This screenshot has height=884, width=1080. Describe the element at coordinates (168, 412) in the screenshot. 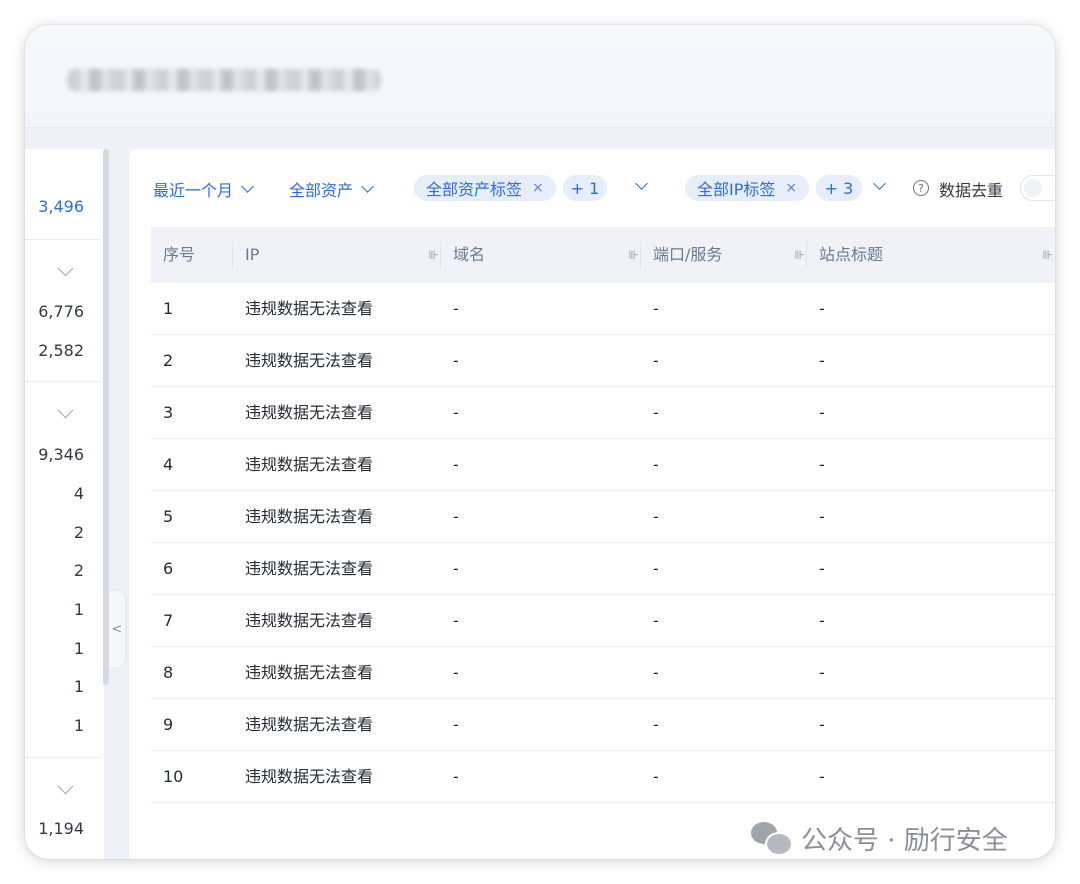

I see `table-cell: 3` at that location.